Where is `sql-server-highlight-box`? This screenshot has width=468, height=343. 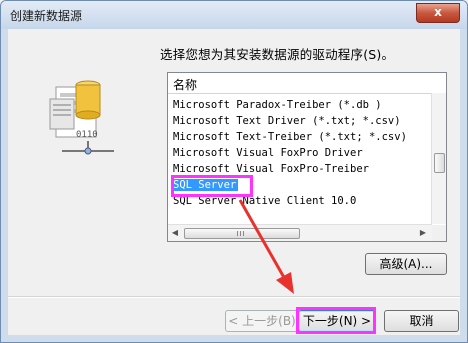
sql-server-highlight-box is located at coordinates (212, 186).